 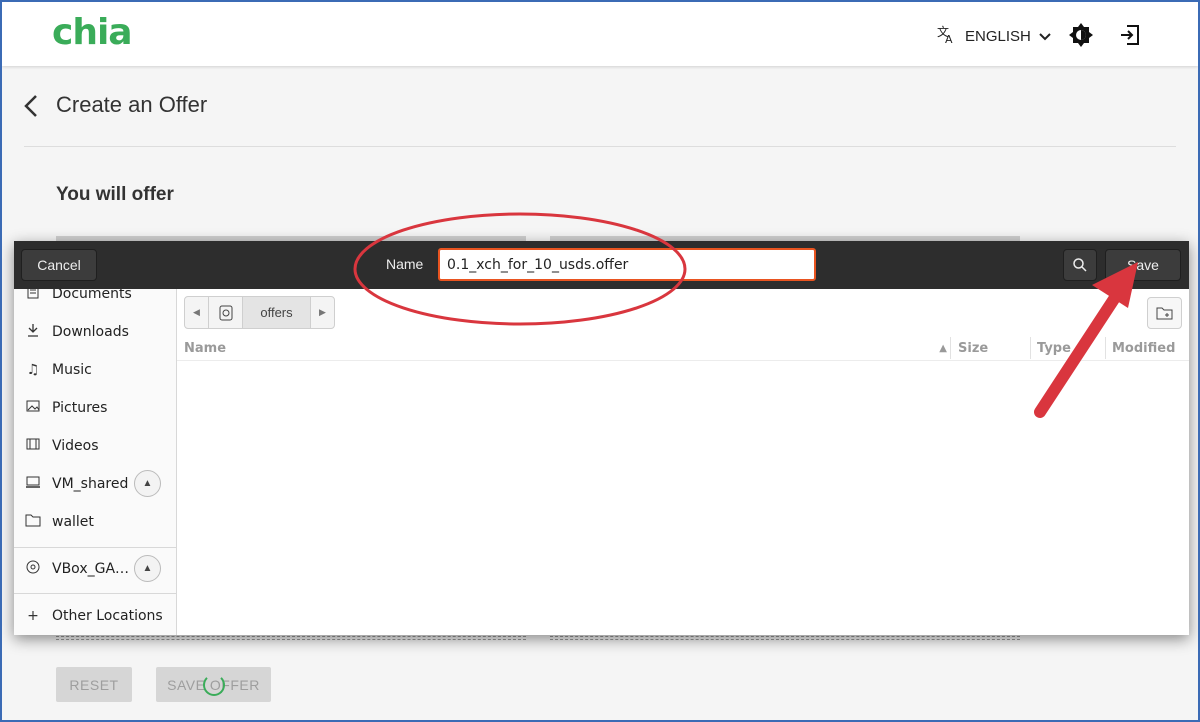 What do you see at coordinates (33, 616) in the screenshot?
I see `plus-icon: +` at bounding box center [33, 616].